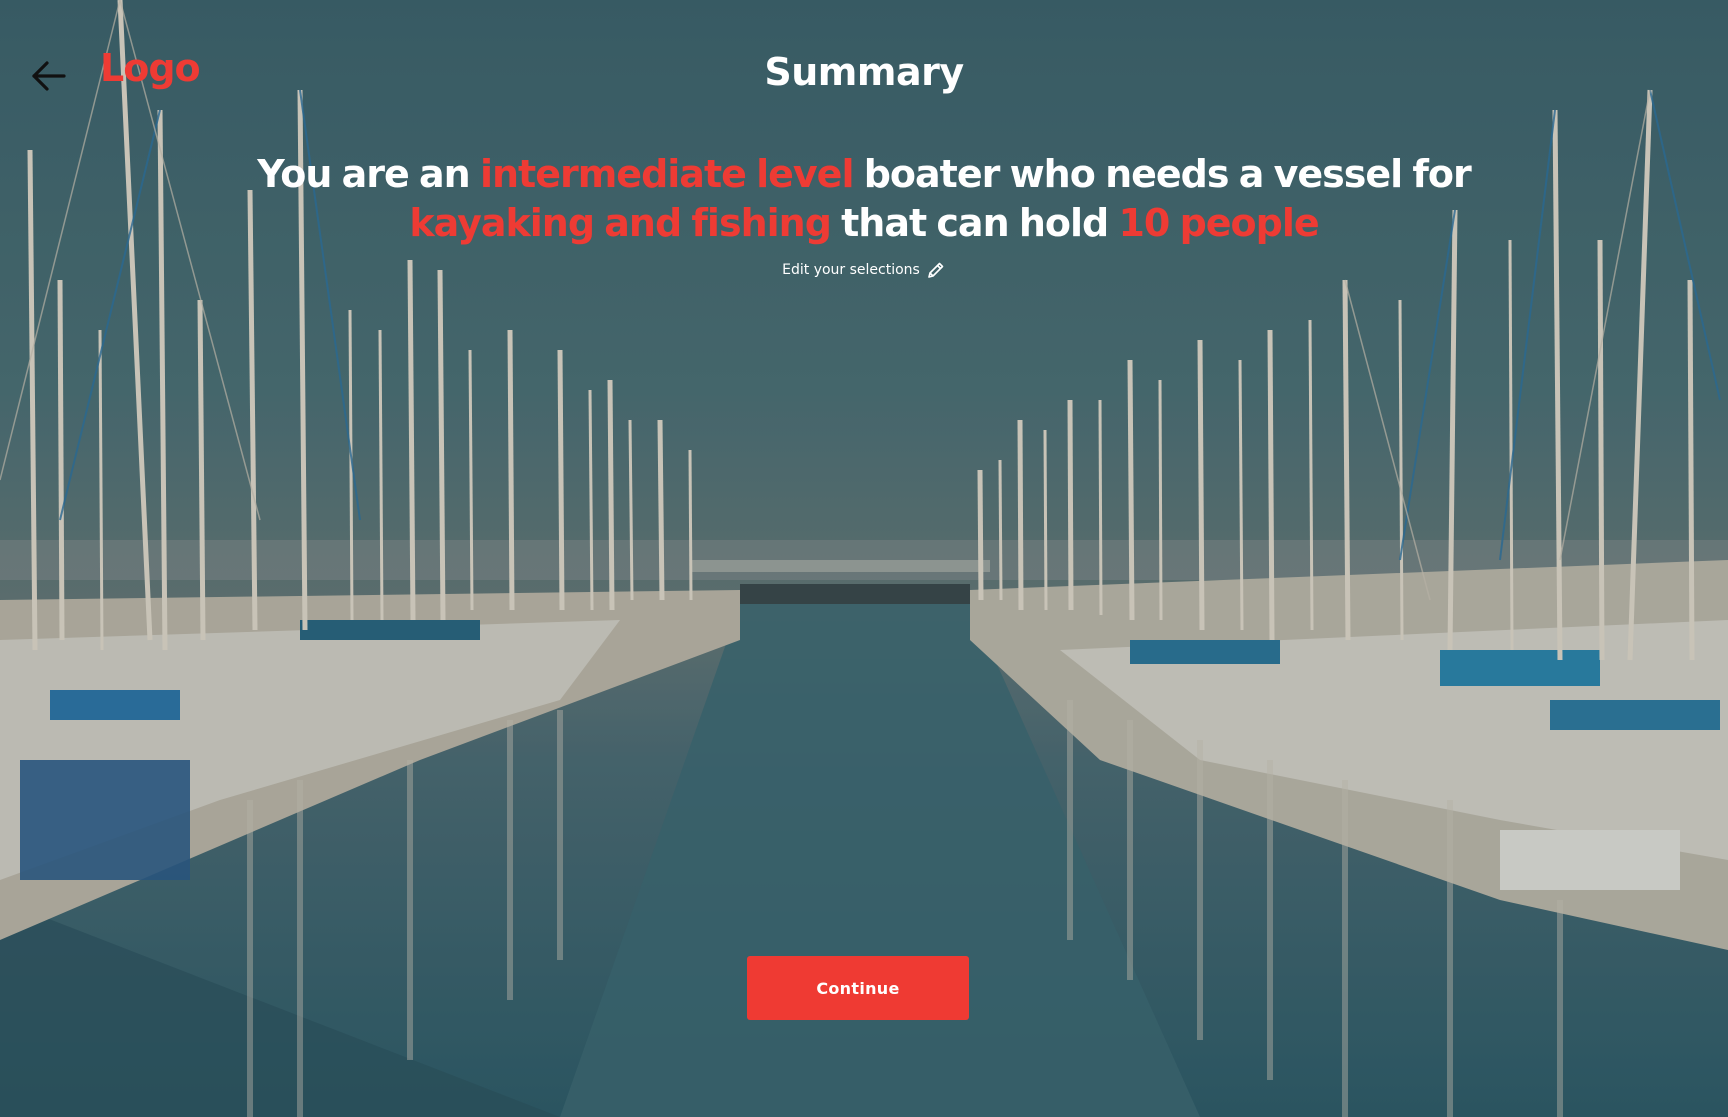  What do you see at coordinates (1167, 174) in the screenshot?
I see `summary-text-part2: boater who needs a vessel for` at bounding box center [1167, 174].